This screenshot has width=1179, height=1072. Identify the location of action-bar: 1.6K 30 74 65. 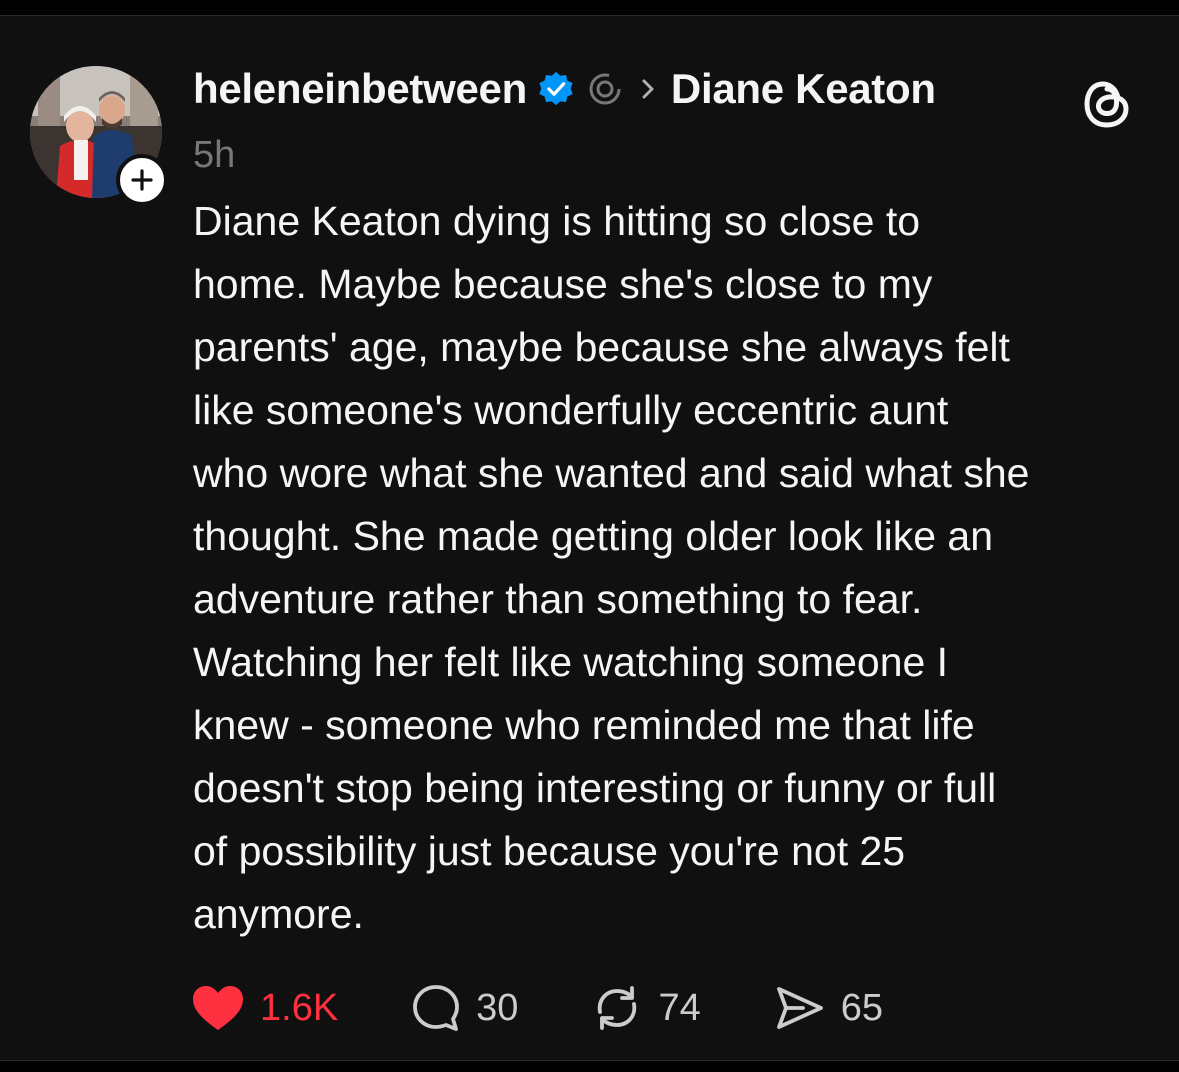
(572, 1008).